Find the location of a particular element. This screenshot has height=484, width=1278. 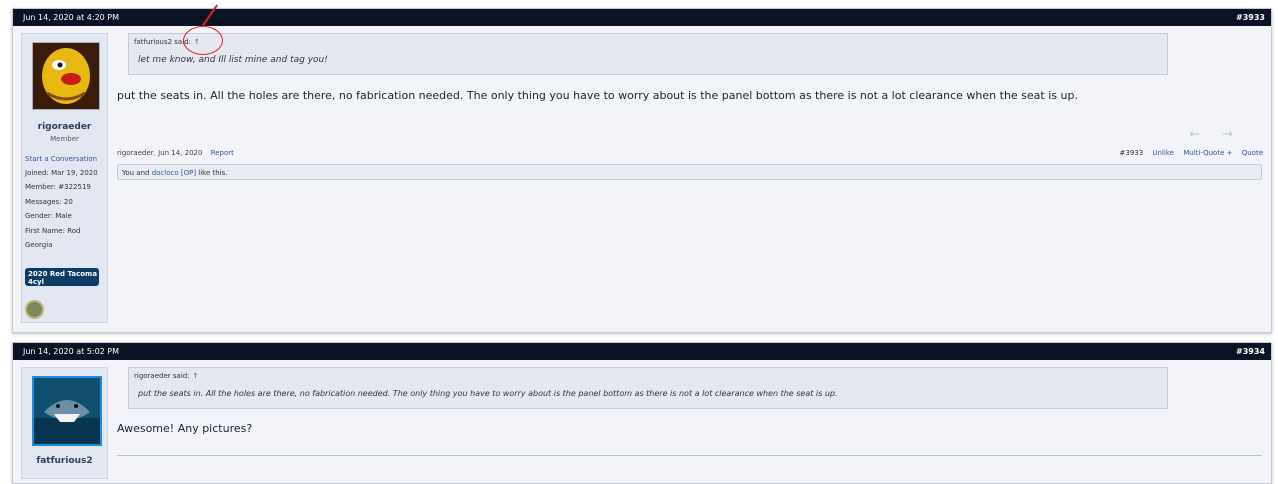

joined-line: Joined: Mar 19, 2020 is located at coordinates (61, 173).